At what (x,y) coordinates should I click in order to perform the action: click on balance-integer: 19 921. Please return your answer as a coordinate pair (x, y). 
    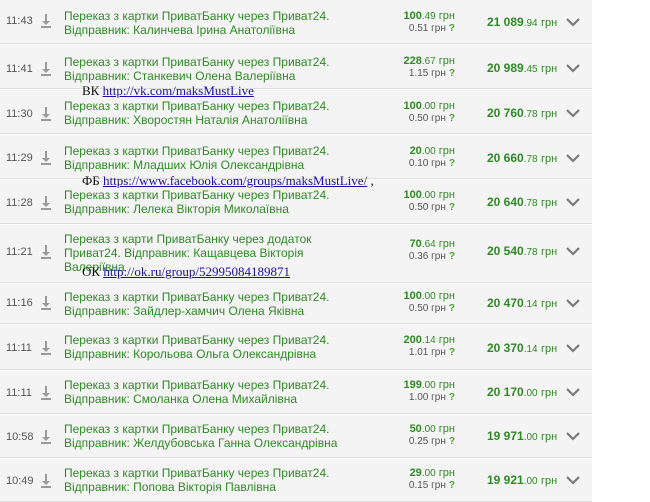
    Looking at the image, I should click on (505, 480).